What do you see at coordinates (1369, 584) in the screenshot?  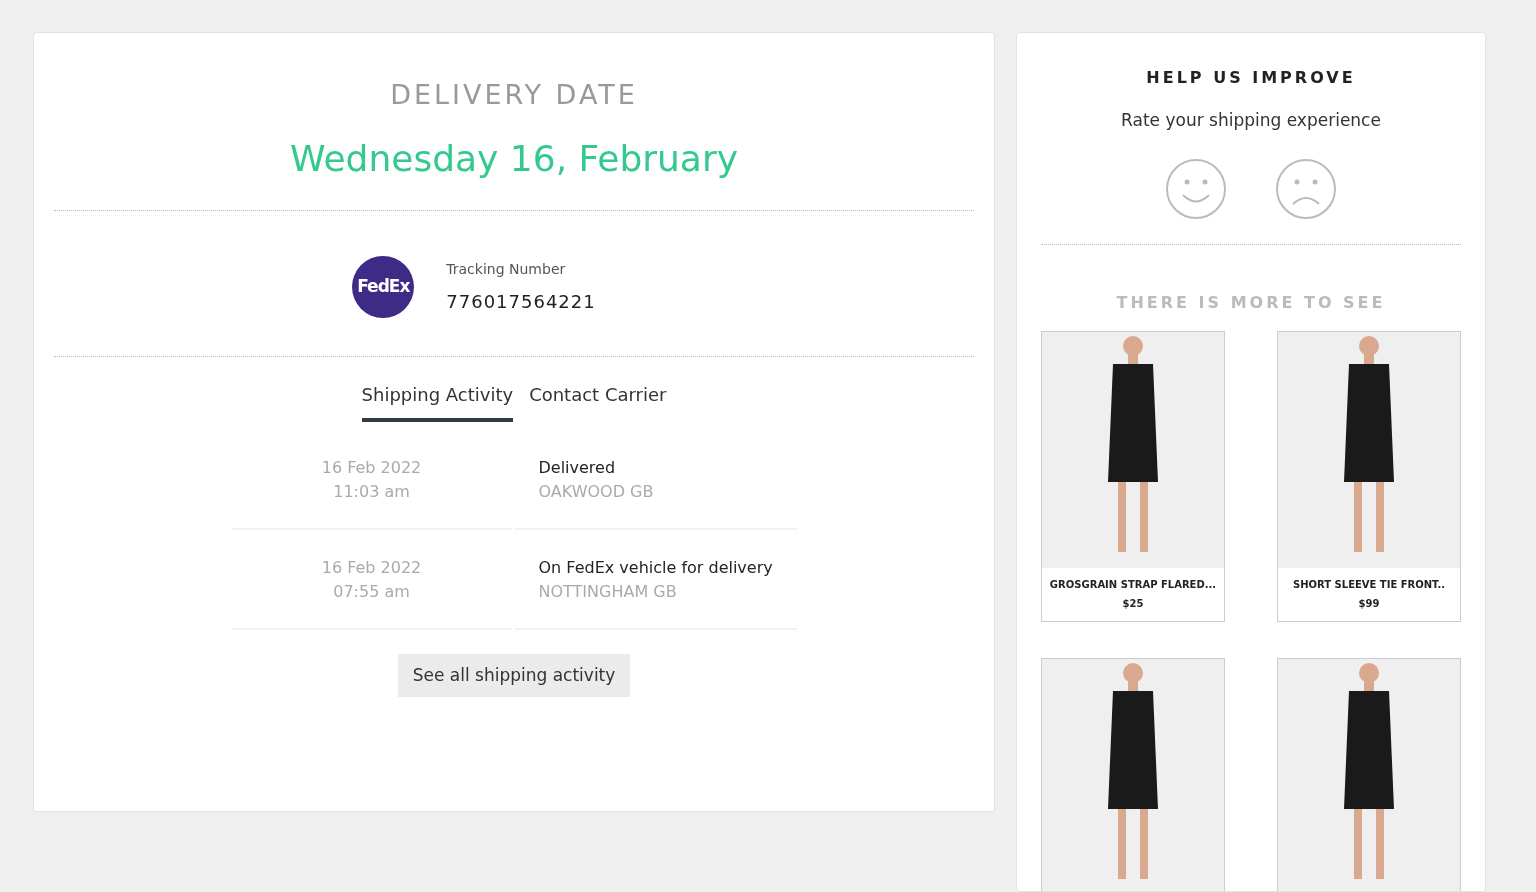 I see `product-name: SHORT SLEEVE TIE FRONT..` at bounding box center [1369, 584].